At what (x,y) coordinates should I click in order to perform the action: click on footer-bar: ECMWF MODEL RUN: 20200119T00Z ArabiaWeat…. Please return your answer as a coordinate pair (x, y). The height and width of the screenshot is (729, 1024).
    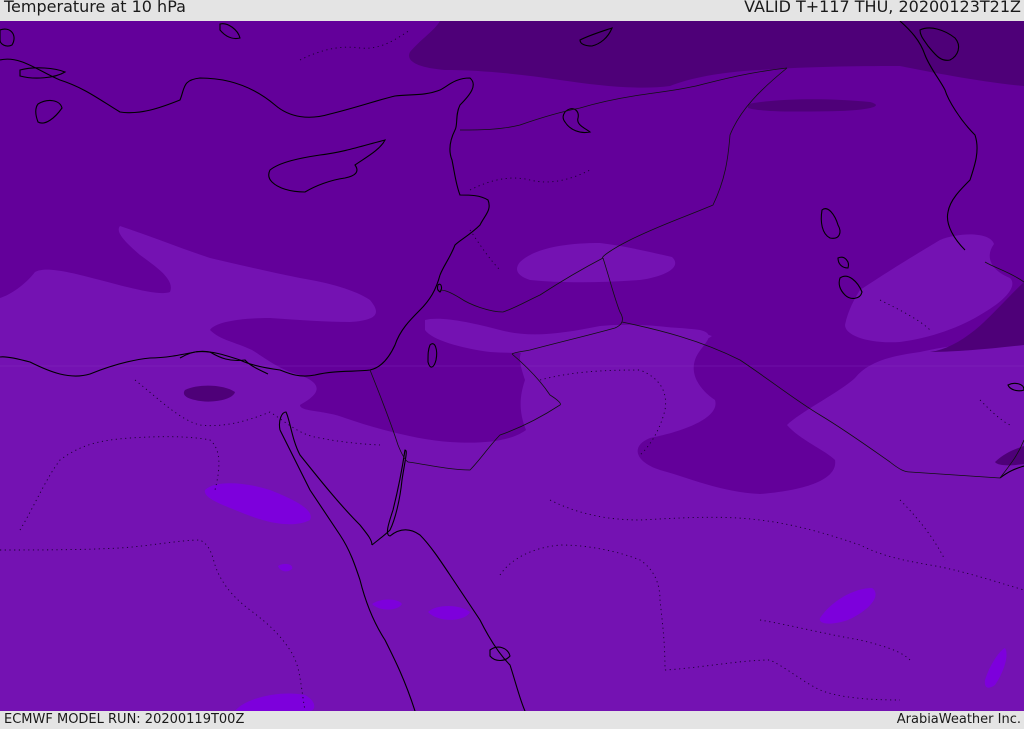
    Looking at the image, I should click on (512, 720).